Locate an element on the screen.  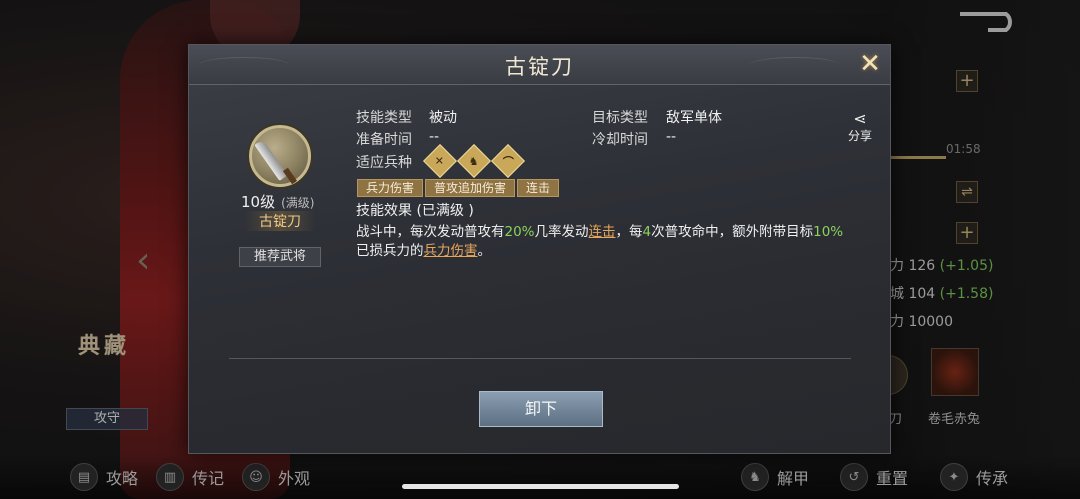
blade-icon is located at coordinates (271, 160).